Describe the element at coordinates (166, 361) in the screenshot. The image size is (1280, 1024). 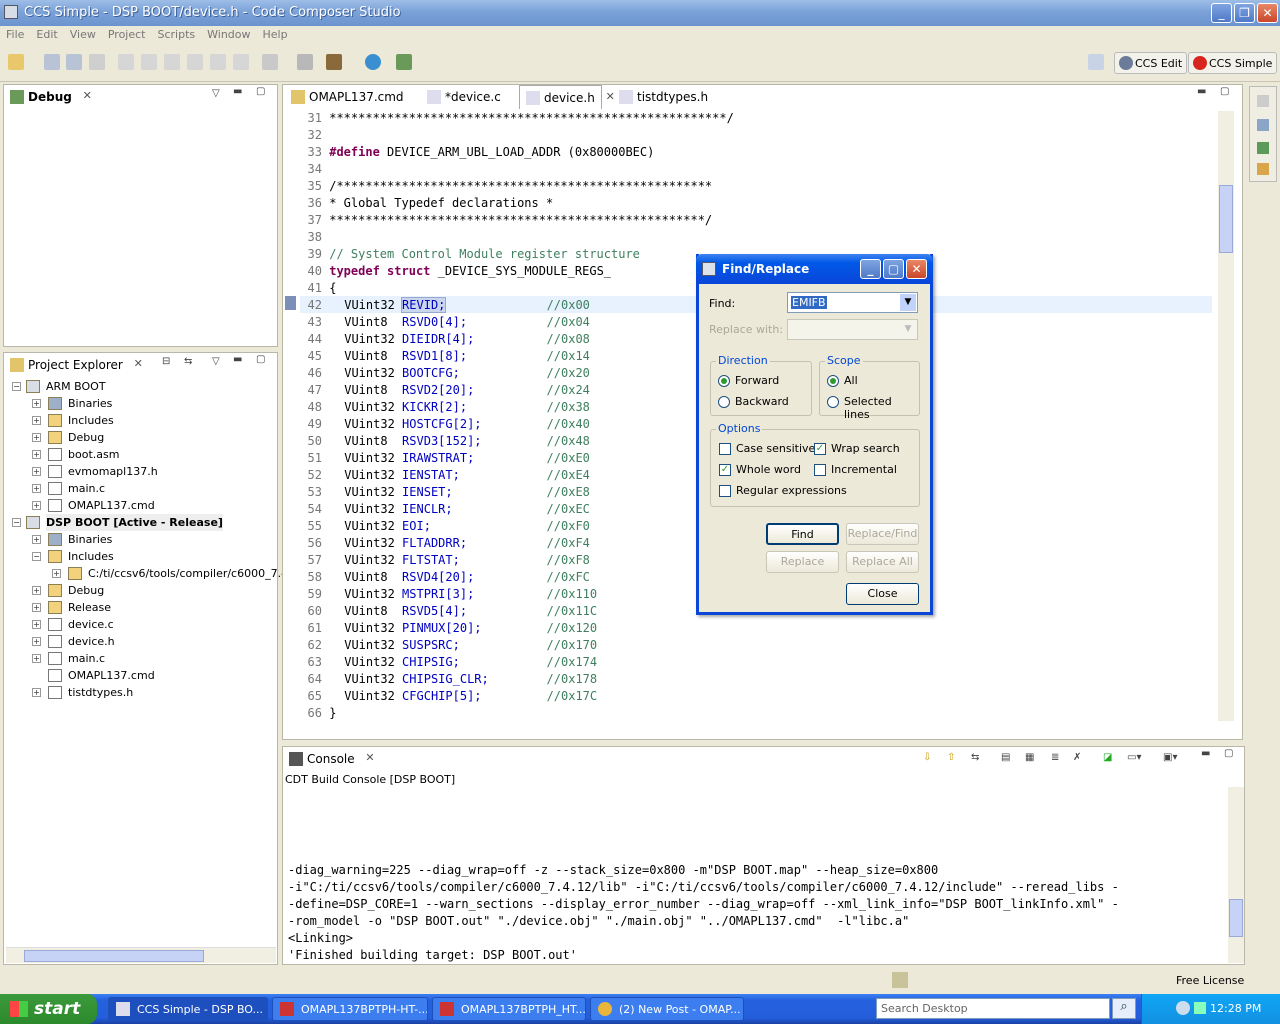
I see `collapse-all-icon: ⊟` at that location.